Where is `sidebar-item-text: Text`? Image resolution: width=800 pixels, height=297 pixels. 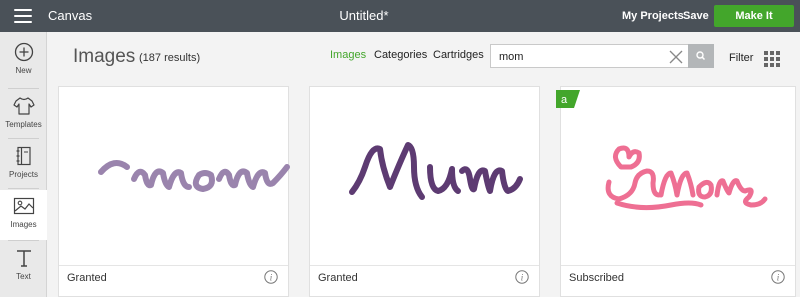
sidebar-item-text: Text is located at coordinates (23, 267).